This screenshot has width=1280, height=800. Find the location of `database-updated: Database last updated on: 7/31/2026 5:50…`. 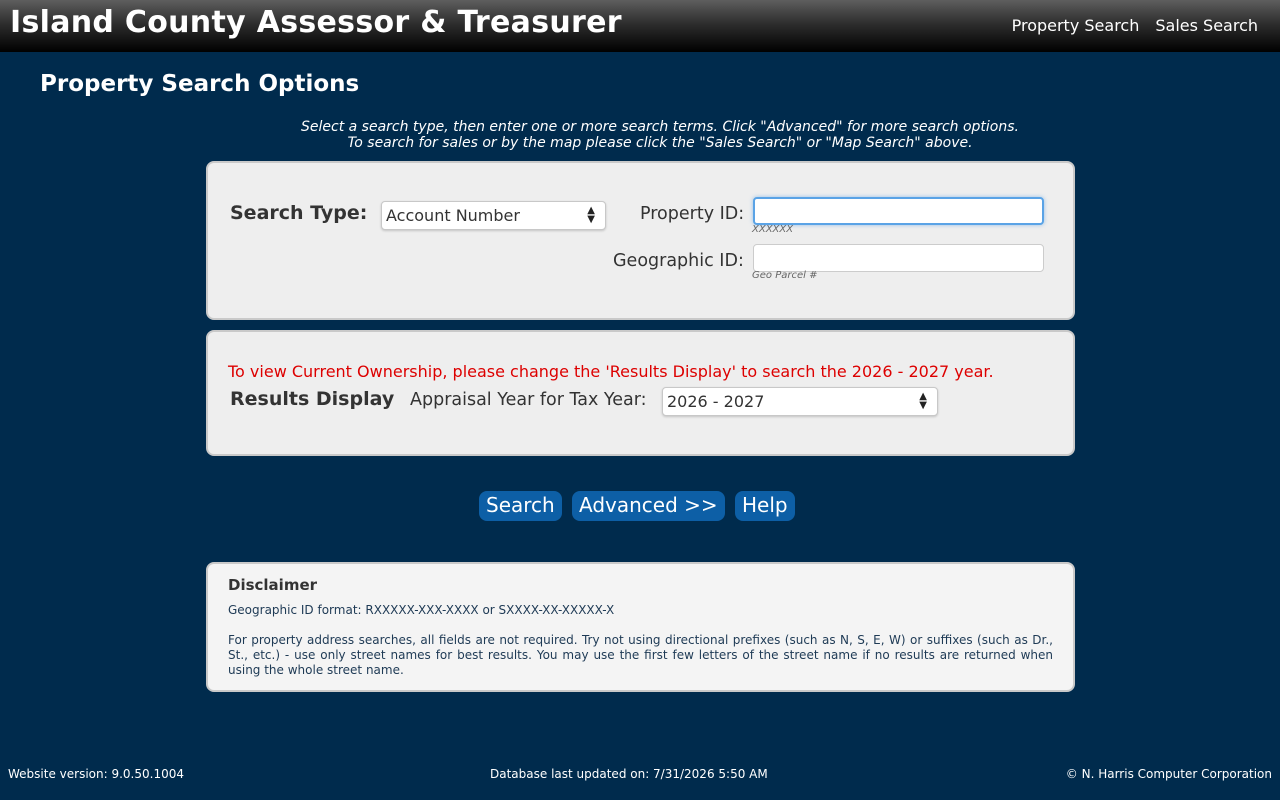

database-updated: Database last updated on: 7/31/2026 5:50… is located at coordinates (629, 774).